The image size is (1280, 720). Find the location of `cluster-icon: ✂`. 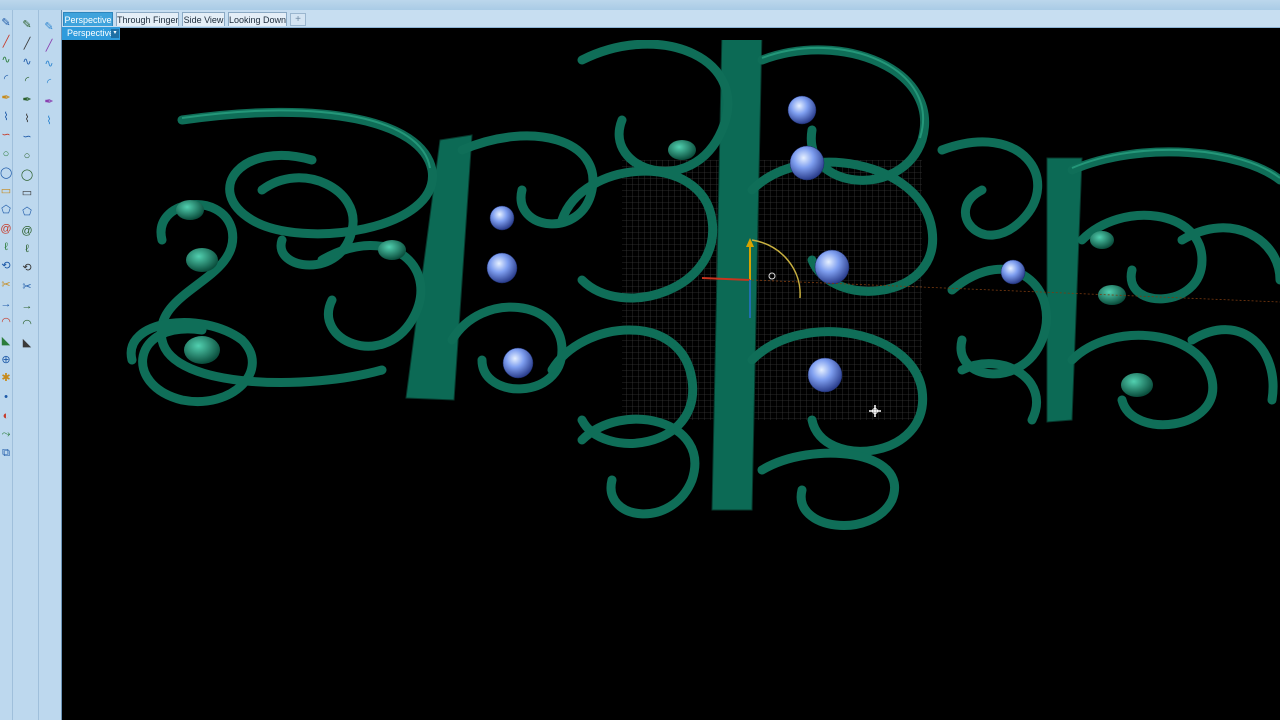

cluster-icon: ✂ is located at coordinates (27, 287).